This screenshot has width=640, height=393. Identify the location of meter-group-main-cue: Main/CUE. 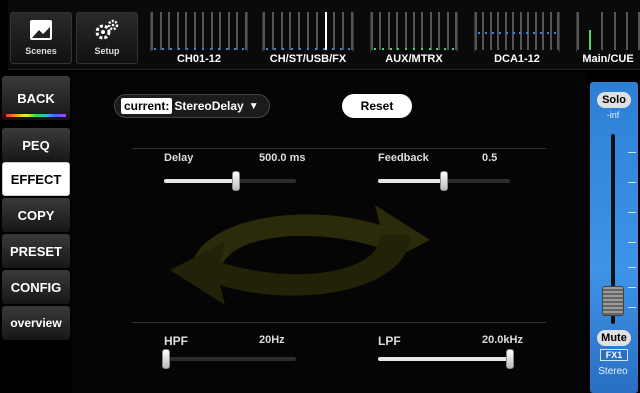
(608, 40).